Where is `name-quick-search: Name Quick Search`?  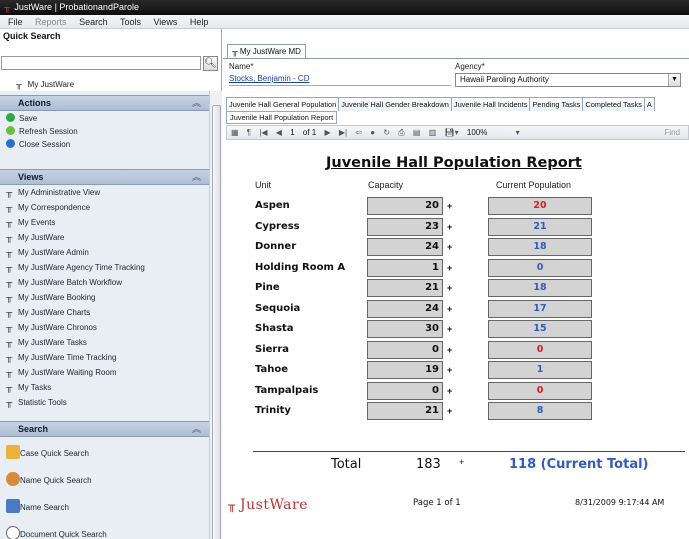
name-quick-search: Name Quick Search is located at coordinates (49, 479).